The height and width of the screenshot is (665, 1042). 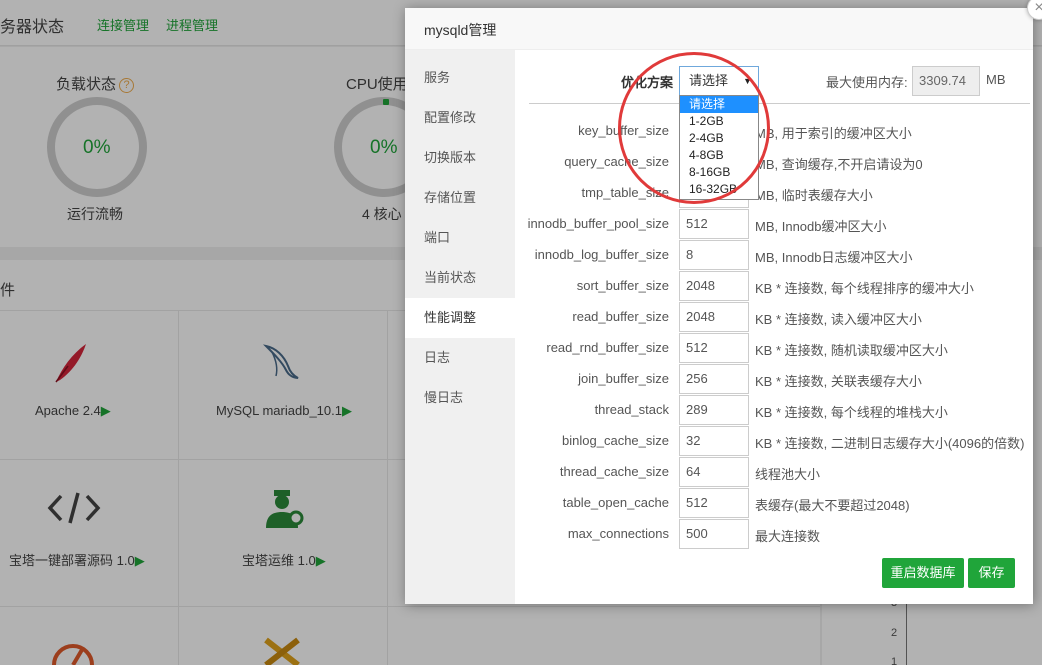 What do you see at coordinates (714, 441) in the screenshot?
I see `param-input-binlog-cache-size: 32` at bounding box center [714, 441].